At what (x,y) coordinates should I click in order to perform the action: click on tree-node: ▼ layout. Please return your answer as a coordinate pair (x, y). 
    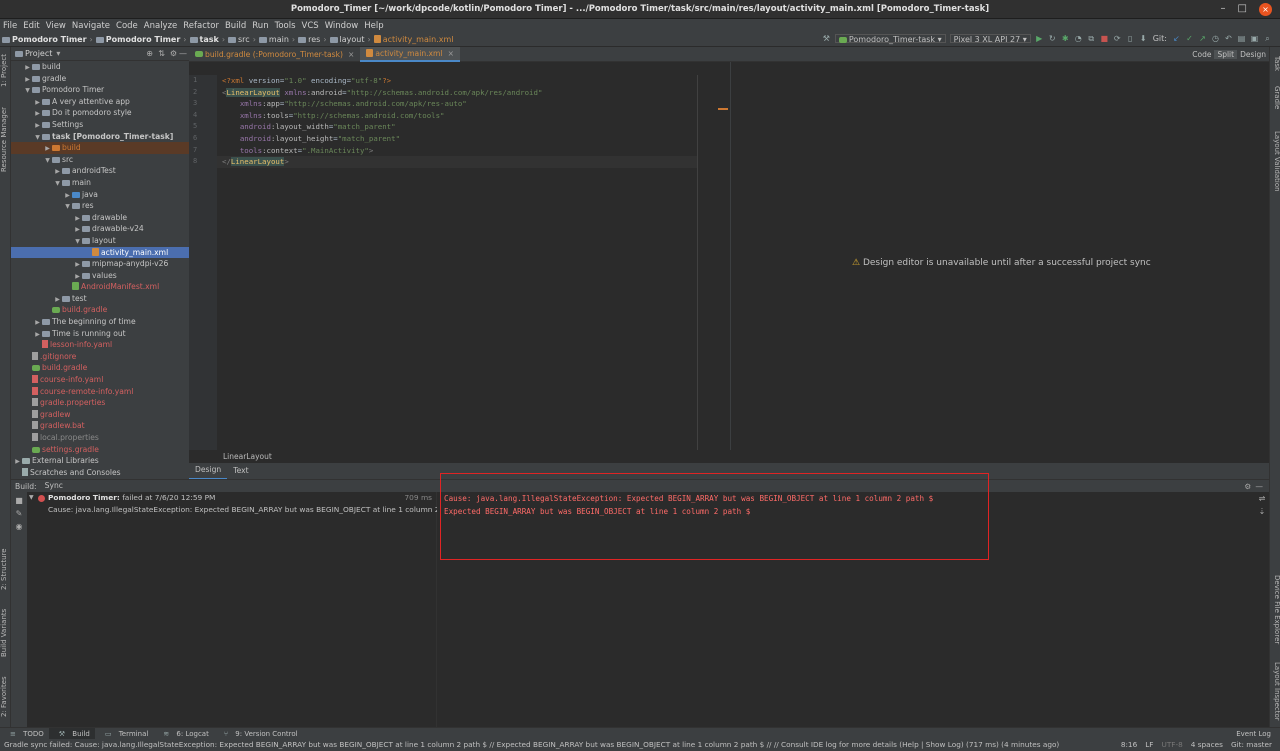
    Looking at the image, I should click on (100, 241).